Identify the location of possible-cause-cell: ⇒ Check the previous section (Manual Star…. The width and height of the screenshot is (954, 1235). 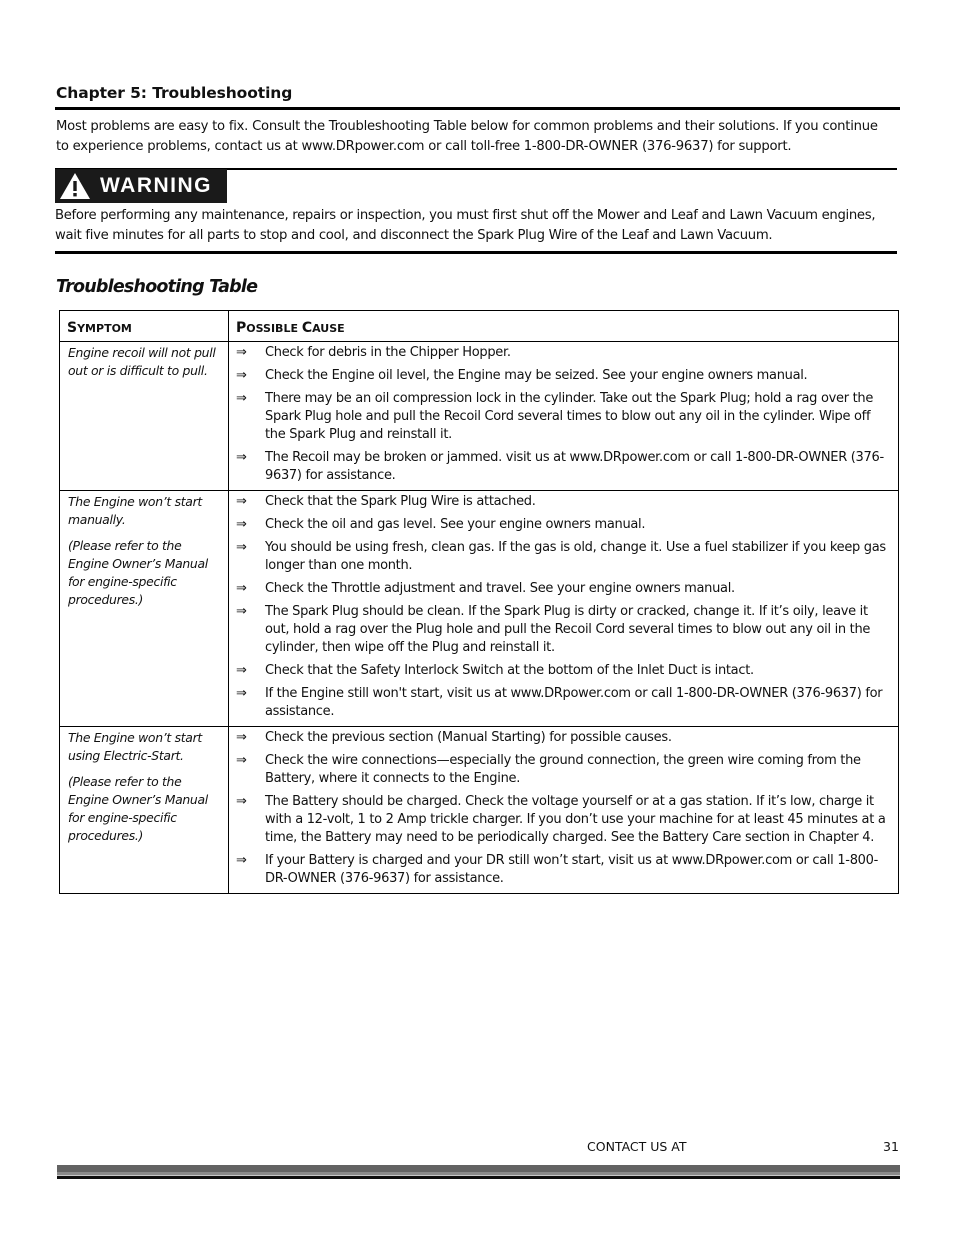
(563, 810).